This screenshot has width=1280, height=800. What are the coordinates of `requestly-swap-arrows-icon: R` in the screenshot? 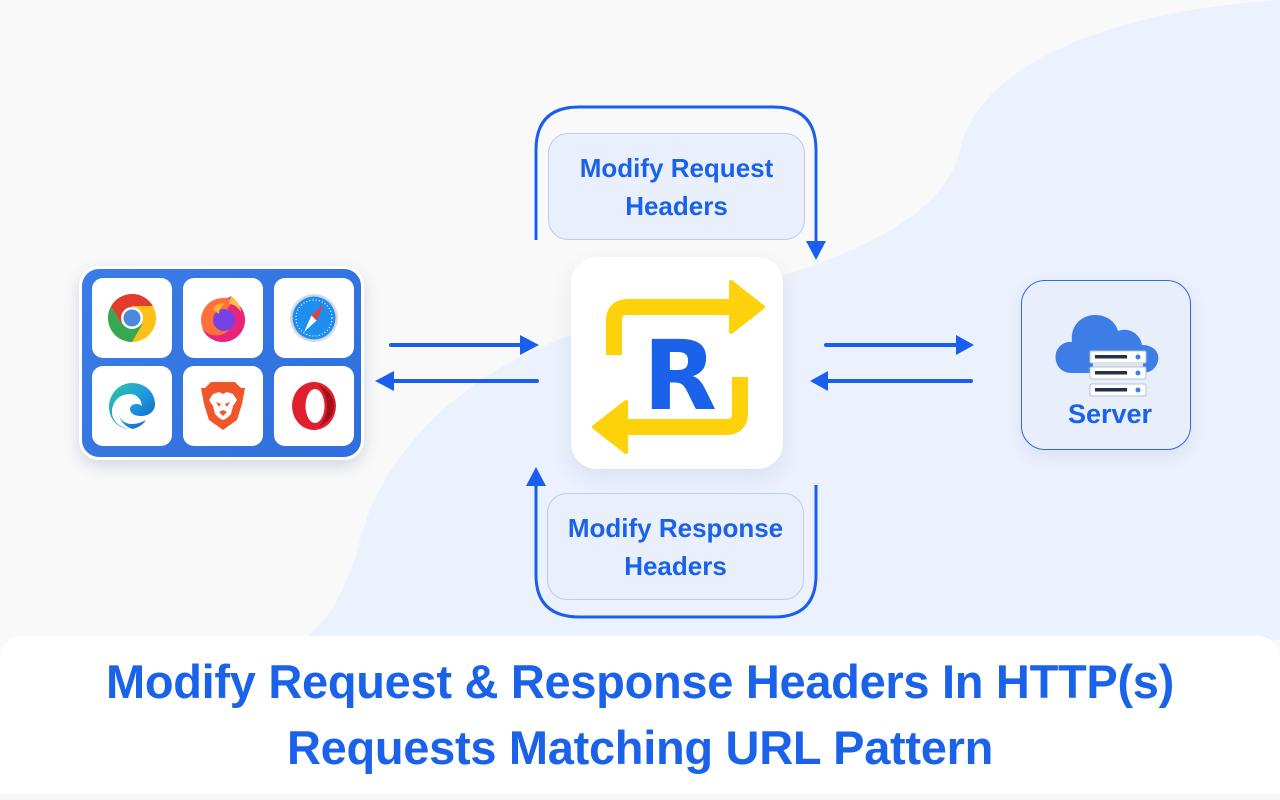 It's located at (678, 367).